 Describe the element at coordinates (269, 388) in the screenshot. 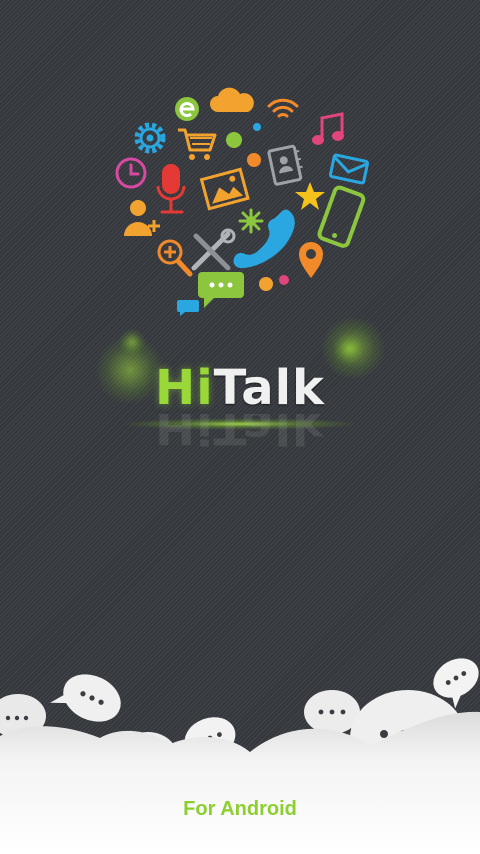

I see `logo-talk-text: Talk` at that location.